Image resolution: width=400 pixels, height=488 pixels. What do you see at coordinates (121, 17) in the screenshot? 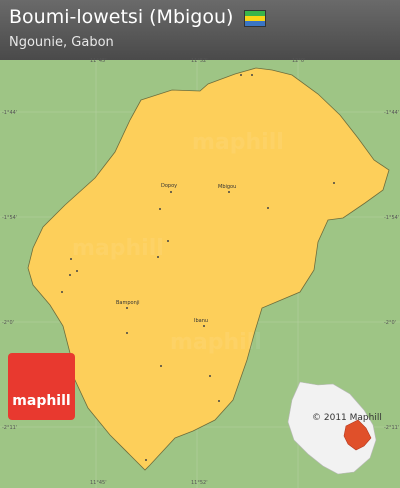
I see `map-title: Boumi-lowetsi (Mbigou)` at bounding box center [121, 17].